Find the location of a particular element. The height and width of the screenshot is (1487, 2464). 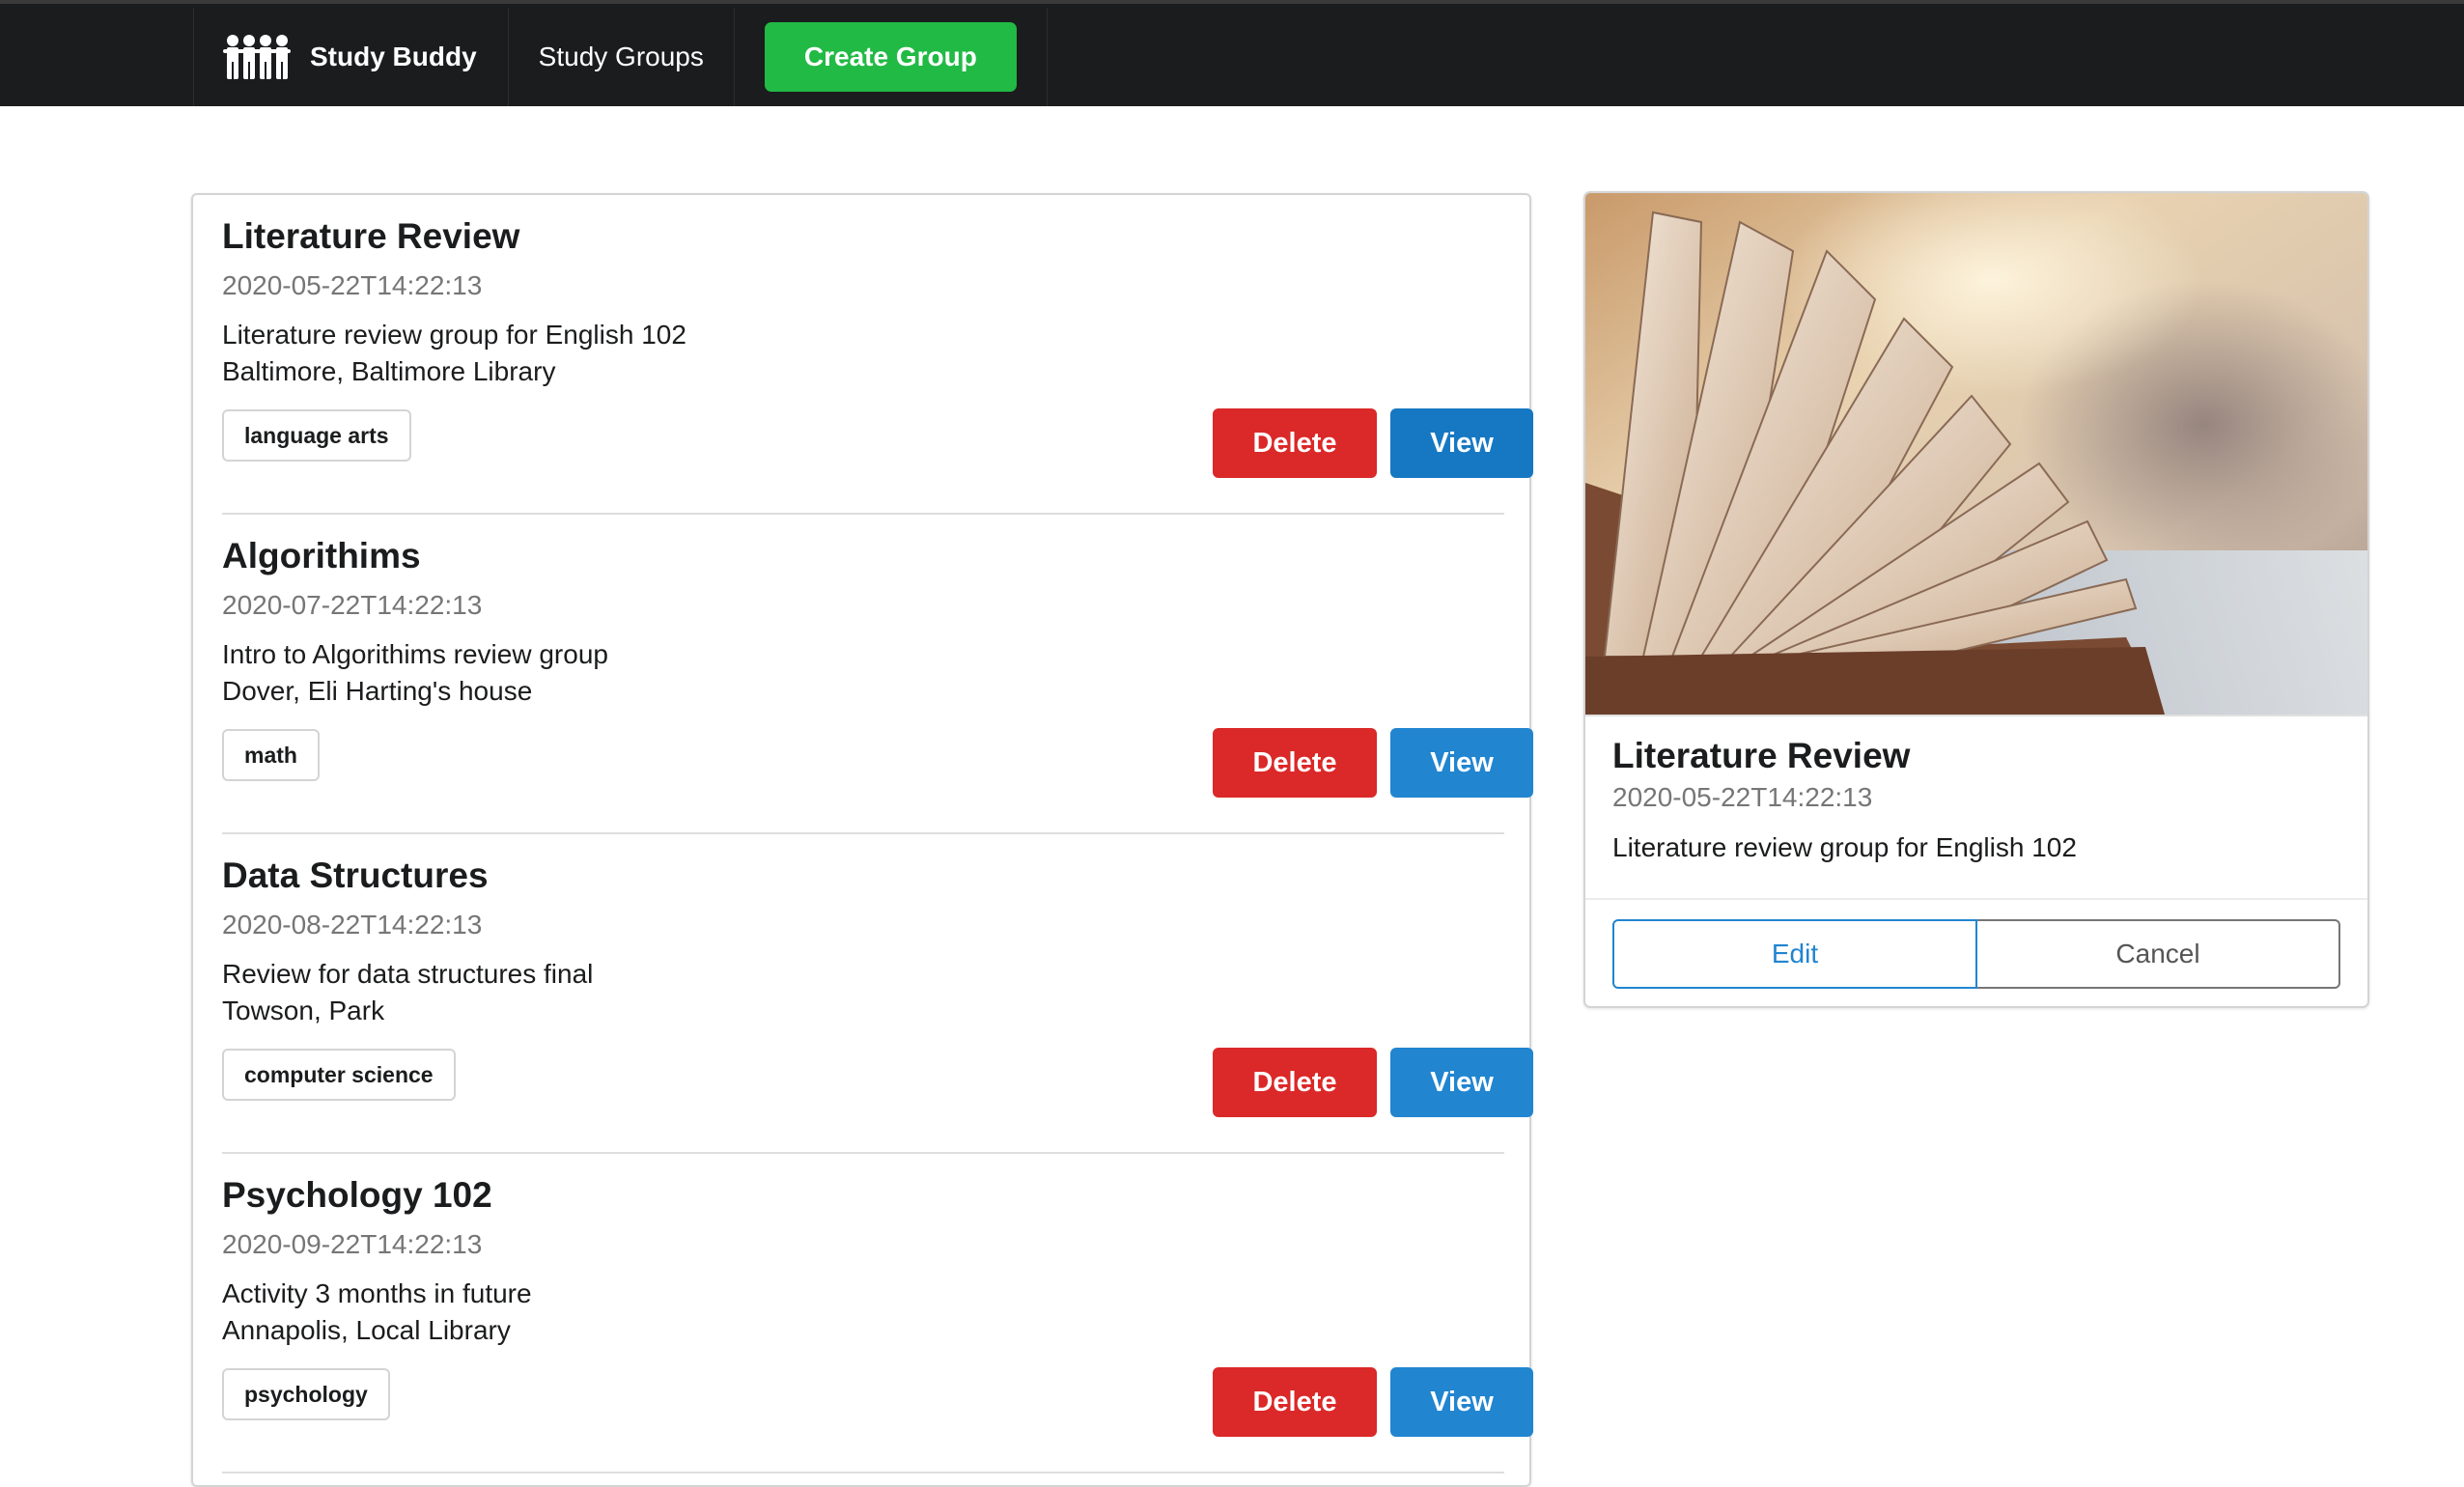

group-location: Dover, Eli Harting's house is located at coordinates (378, 691).